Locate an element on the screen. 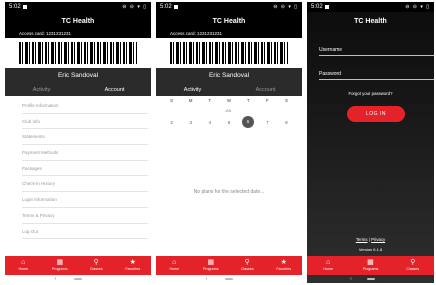 The height and width of the screenshot is (285, 436). username-field: Username is located at coordinates (376, 51).